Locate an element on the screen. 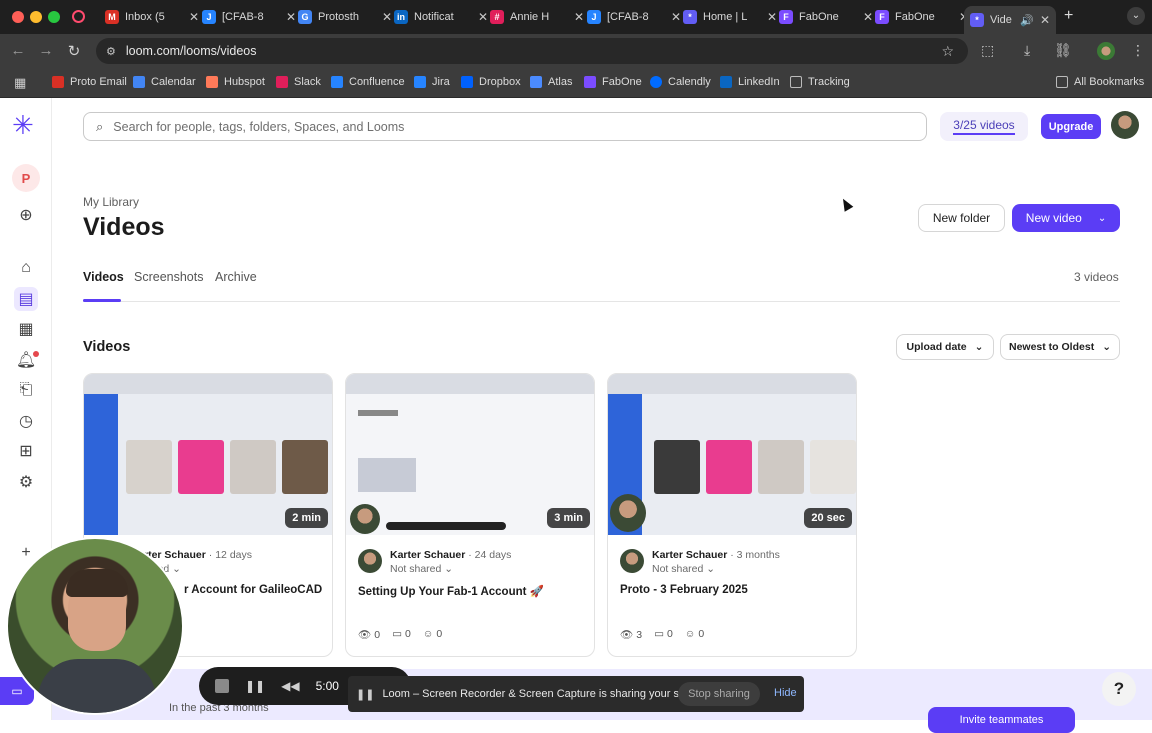 The image size is (1152, 733). audio-playing-icon: 🔊 is located at coordinates (1027, 20).